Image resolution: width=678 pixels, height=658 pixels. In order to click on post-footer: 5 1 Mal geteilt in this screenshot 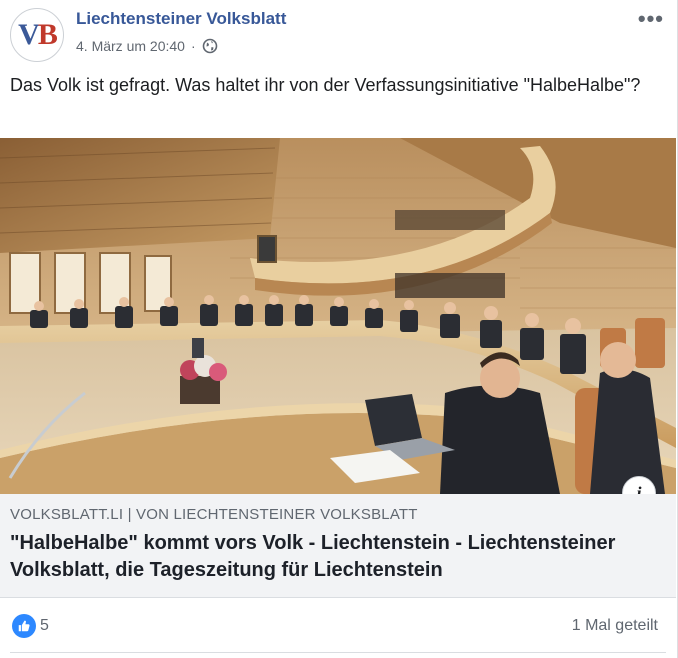, I will do `click(338, 626)`.